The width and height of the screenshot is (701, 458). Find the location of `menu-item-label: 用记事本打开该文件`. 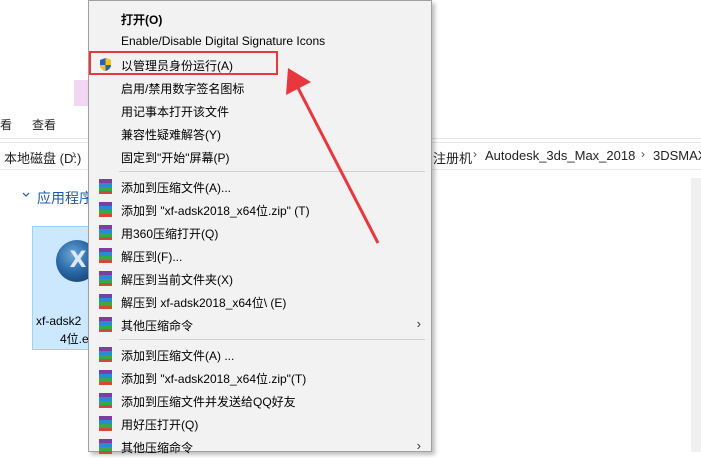

menu-item-label: 用记事本打开该文件 is located at coordinates (175, 112).